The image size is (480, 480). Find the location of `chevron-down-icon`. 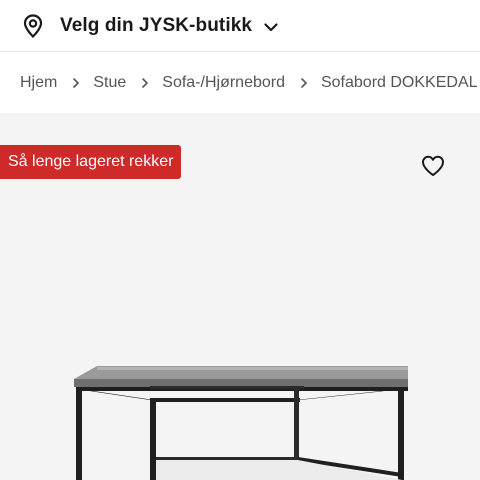

chevron-down-icon is located at coordinates (271, 27).